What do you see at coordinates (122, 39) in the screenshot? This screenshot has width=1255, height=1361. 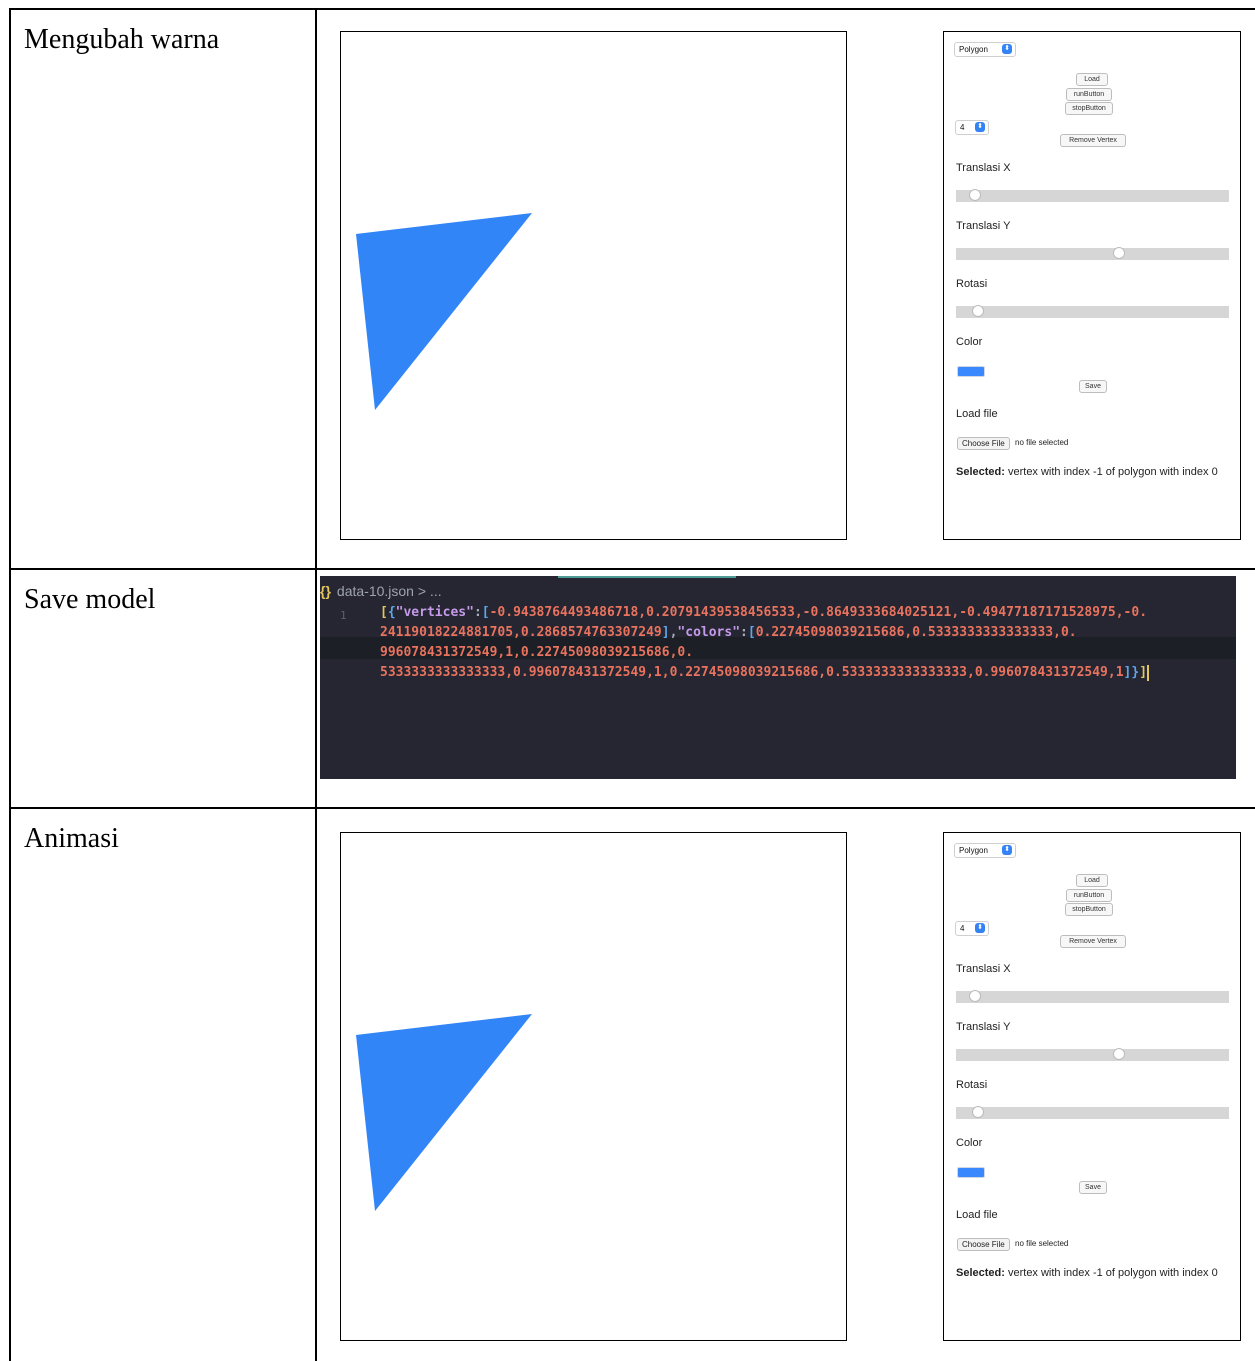 I see `row-label: Mengubah warna` at bounding box center [122, 39].